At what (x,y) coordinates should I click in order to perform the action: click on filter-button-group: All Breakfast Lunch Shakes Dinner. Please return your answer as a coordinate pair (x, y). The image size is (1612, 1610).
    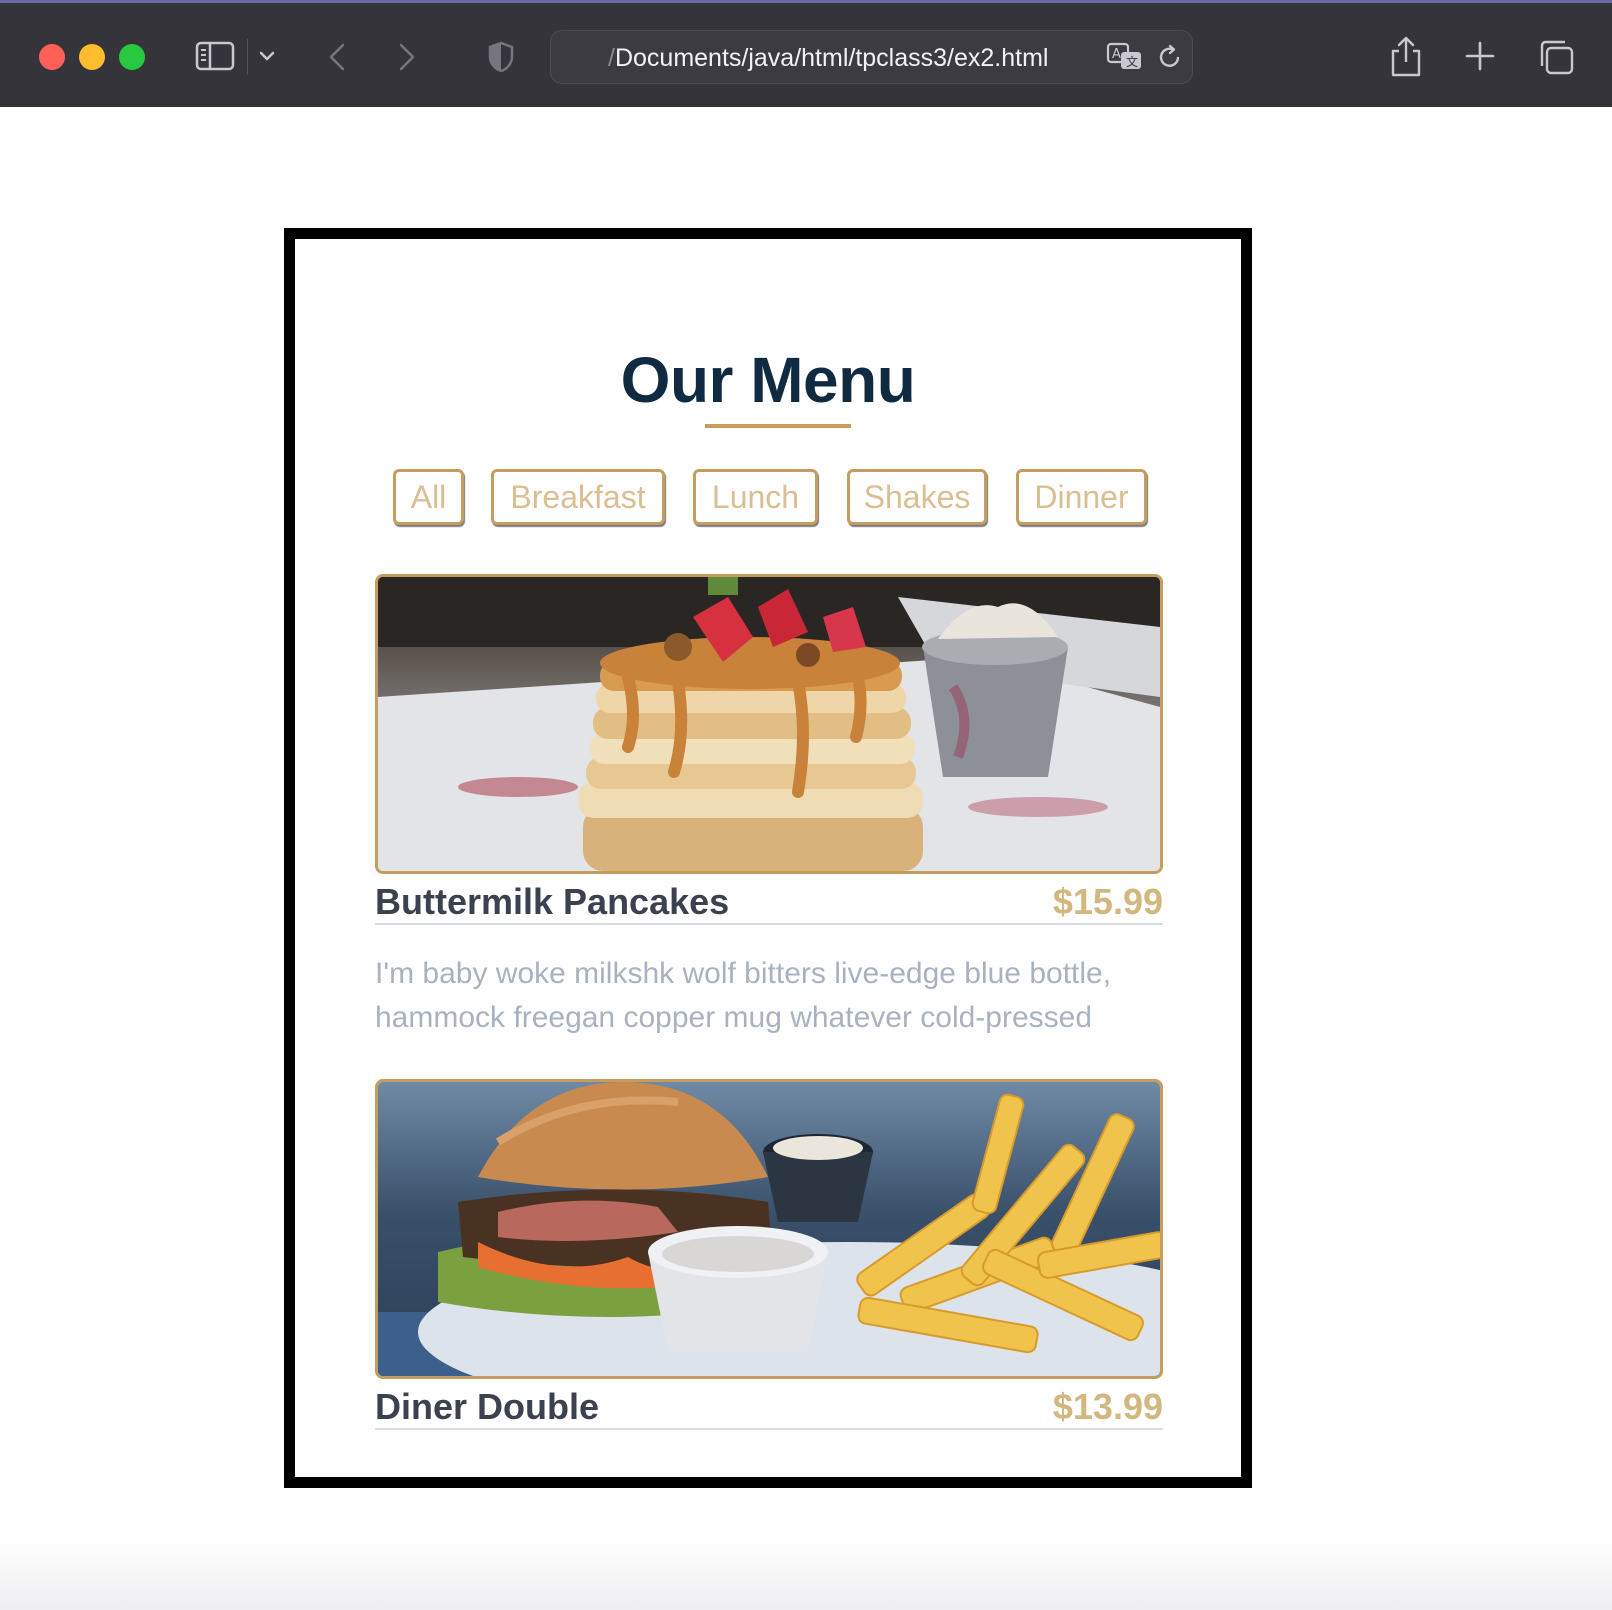
    Looking at the image, I should click on (768, 497).